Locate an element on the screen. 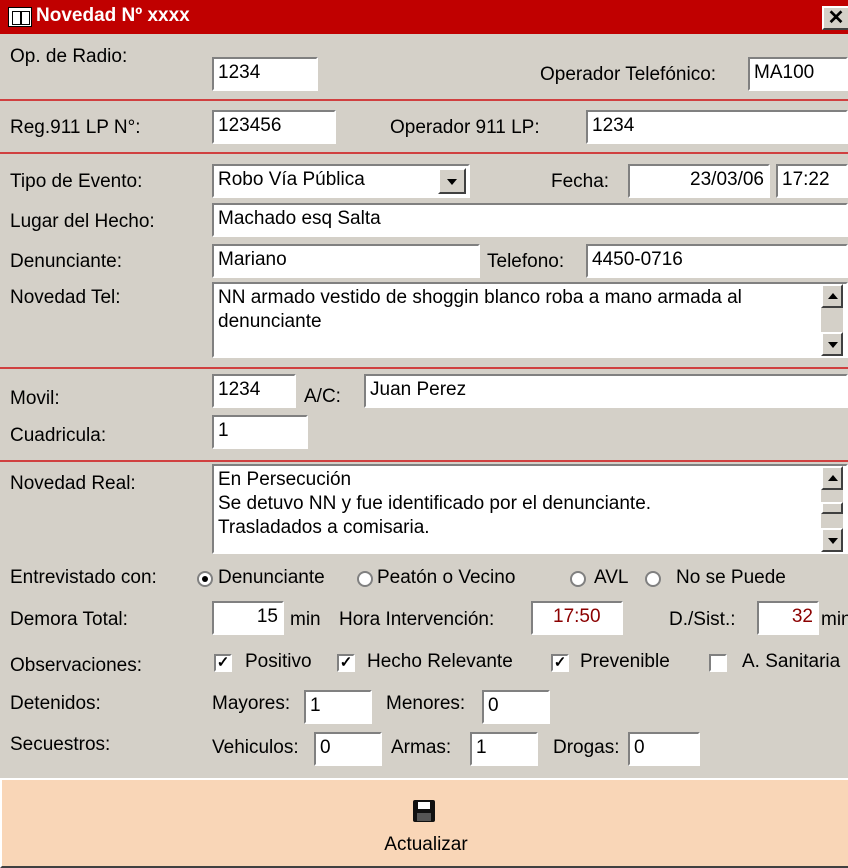  radio-no-se-puede is located at coordinates (653, 579).